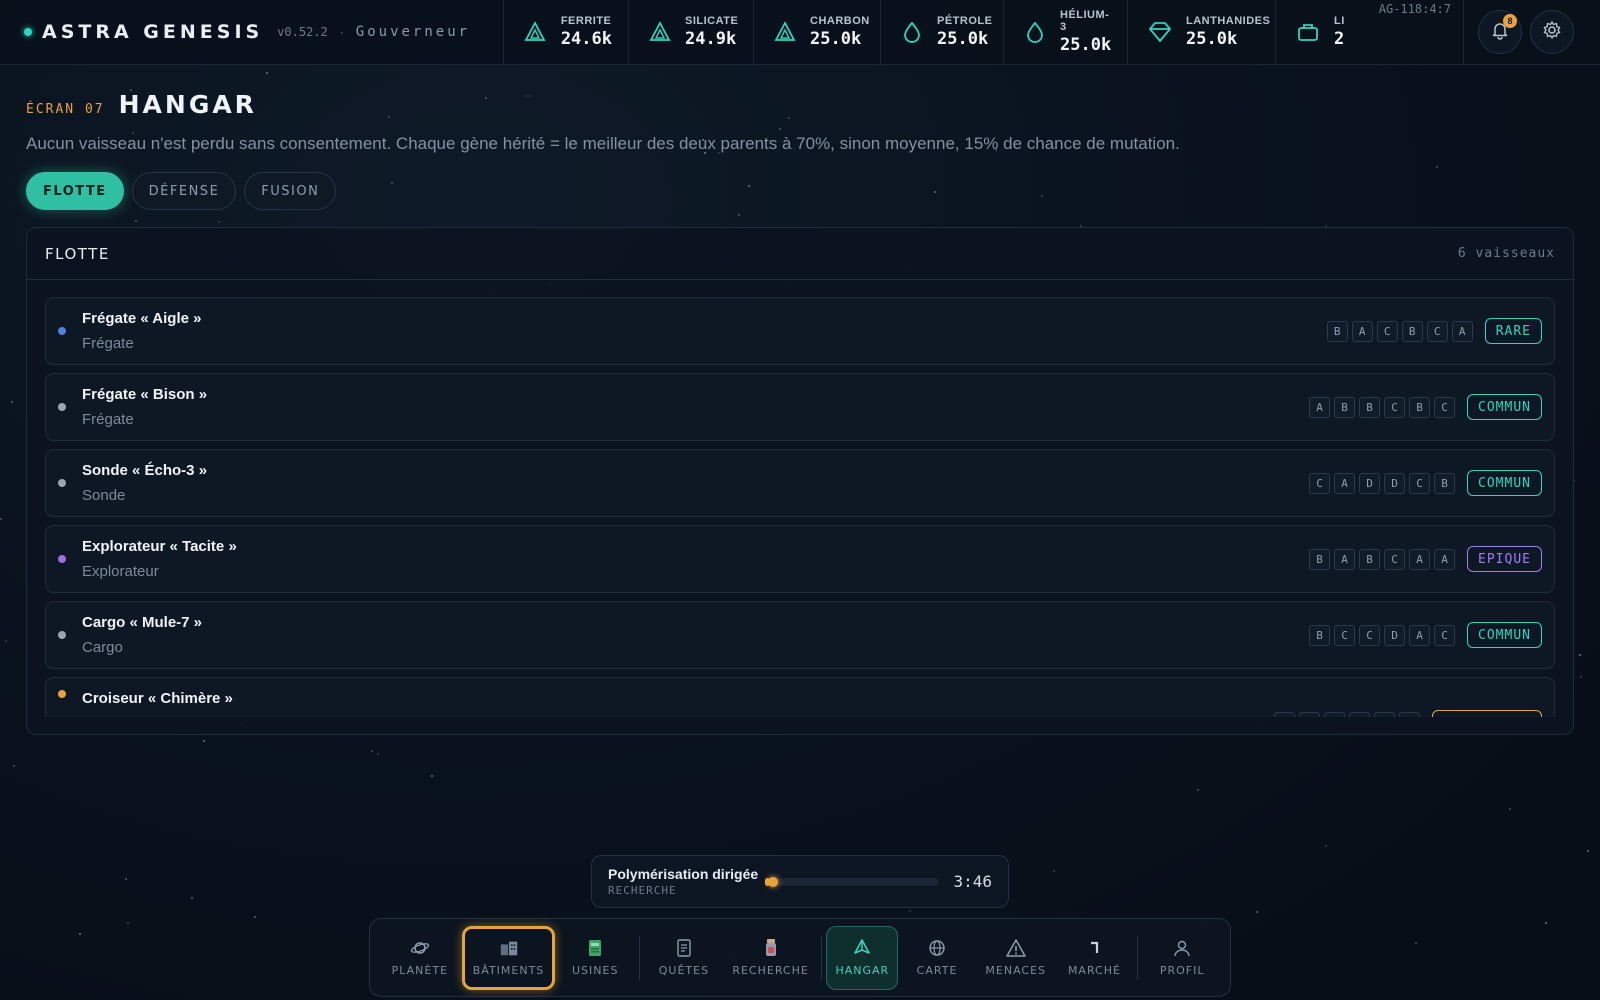  What do you see at coordinates (800, 635) in the screenshot?
I see `ship-row: Cargo « Mule-7 » Cargo B C C D A C COMMUN` at bounding box center [800, 635].